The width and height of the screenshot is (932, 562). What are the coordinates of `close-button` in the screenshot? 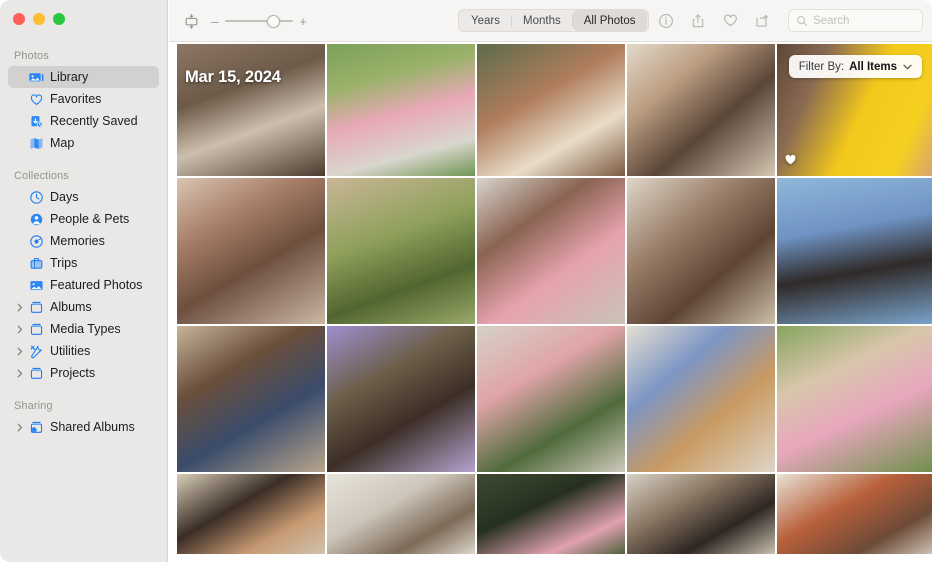 It's located at (19, 19).